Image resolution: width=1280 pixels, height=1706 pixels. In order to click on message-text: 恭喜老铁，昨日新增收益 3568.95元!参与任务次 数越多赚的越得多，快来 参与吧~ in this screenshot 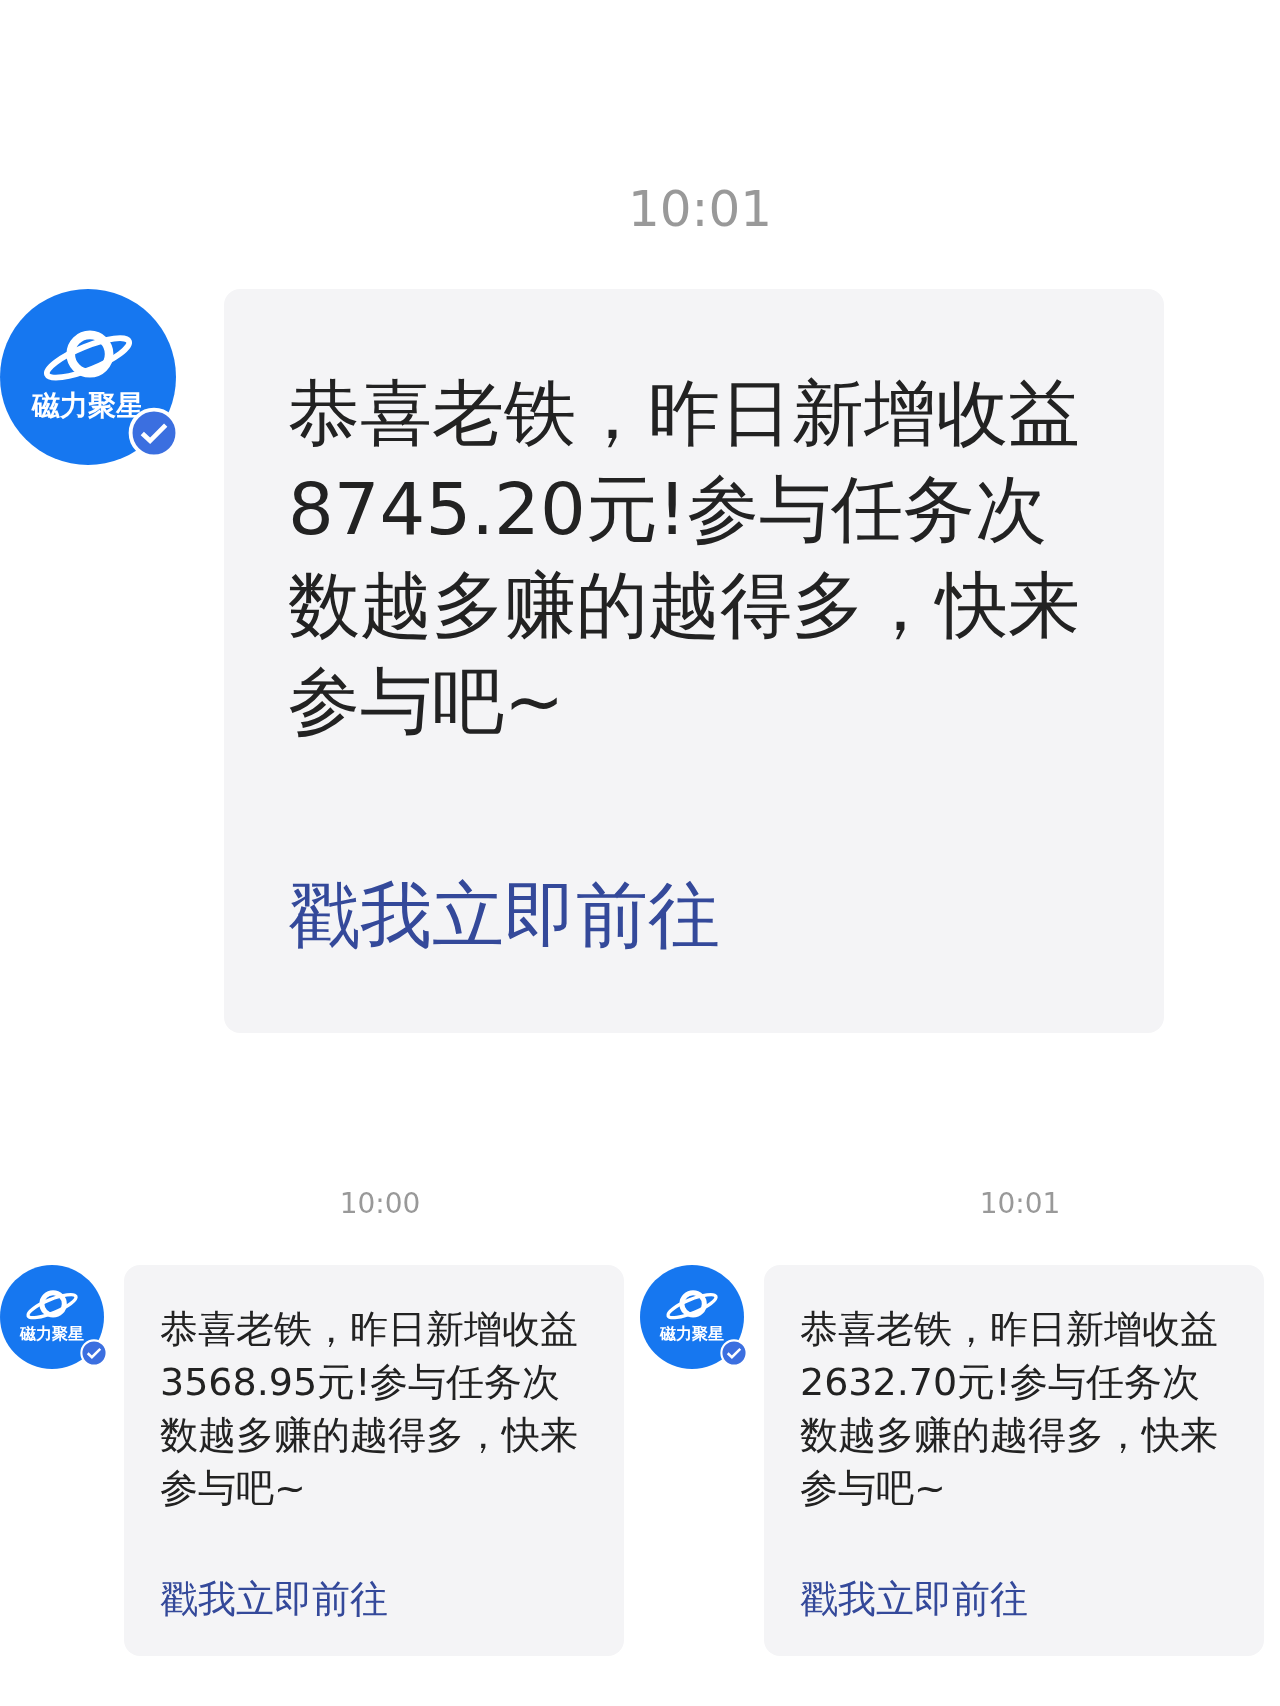, I will do `click(369, 1409)`.